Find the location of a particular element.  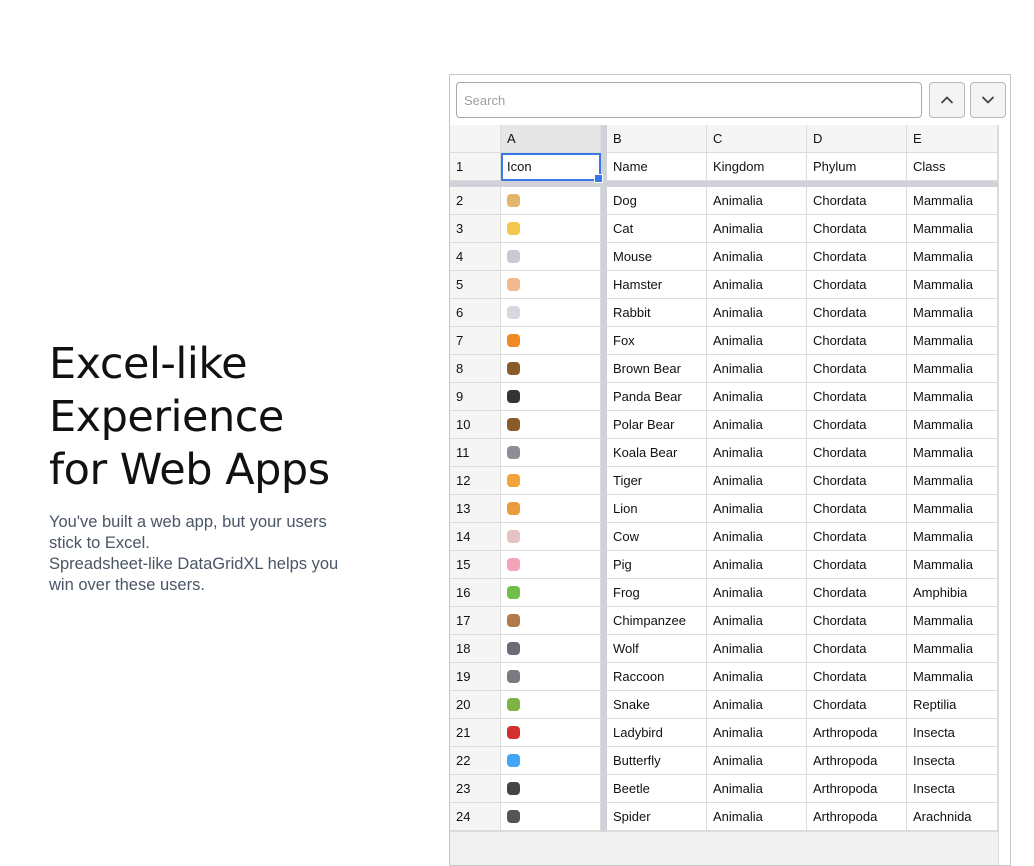

search-input is located at coordinates (689, 100).